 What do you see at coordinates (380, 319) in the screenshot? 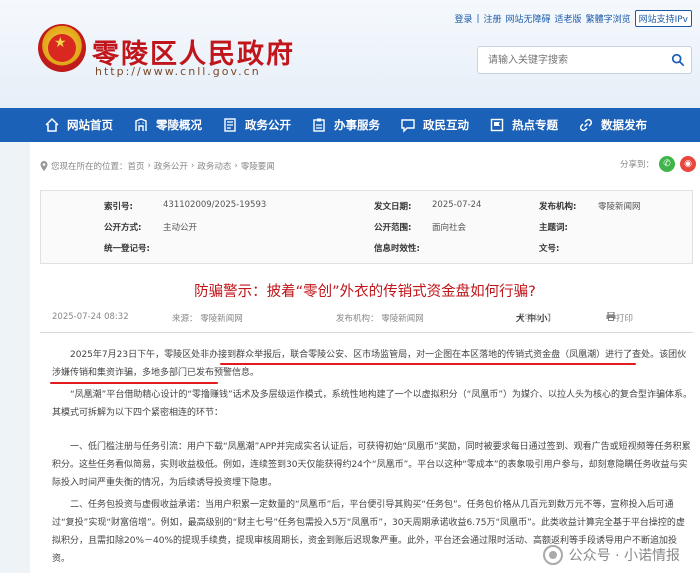
I see `article-publisher: 发布机构： 零陵新闻网` at bounding box center [380, 319].